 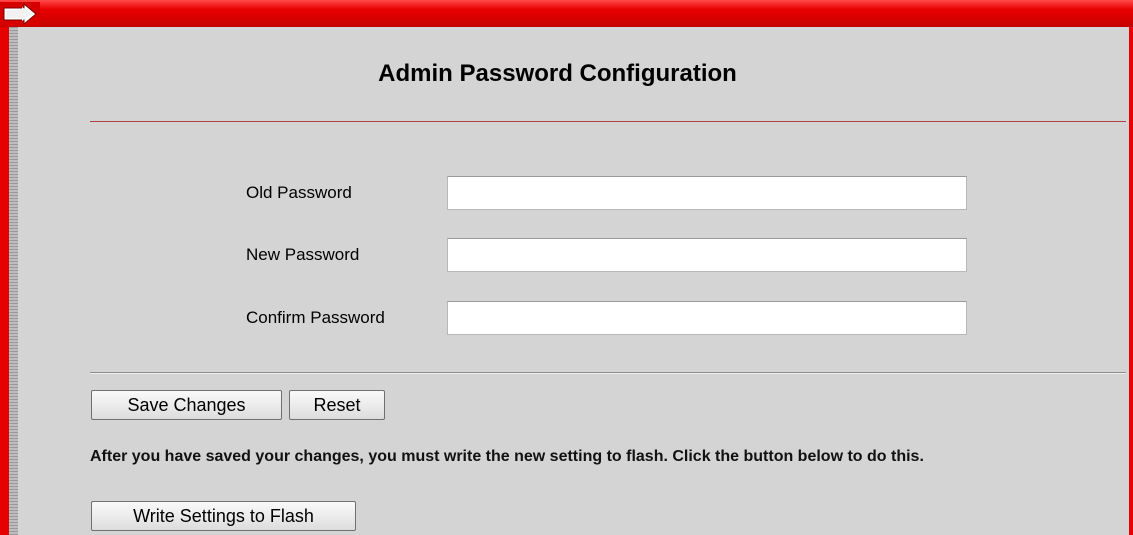 I want to click on left-frame-border, so click(x=4, y=281).